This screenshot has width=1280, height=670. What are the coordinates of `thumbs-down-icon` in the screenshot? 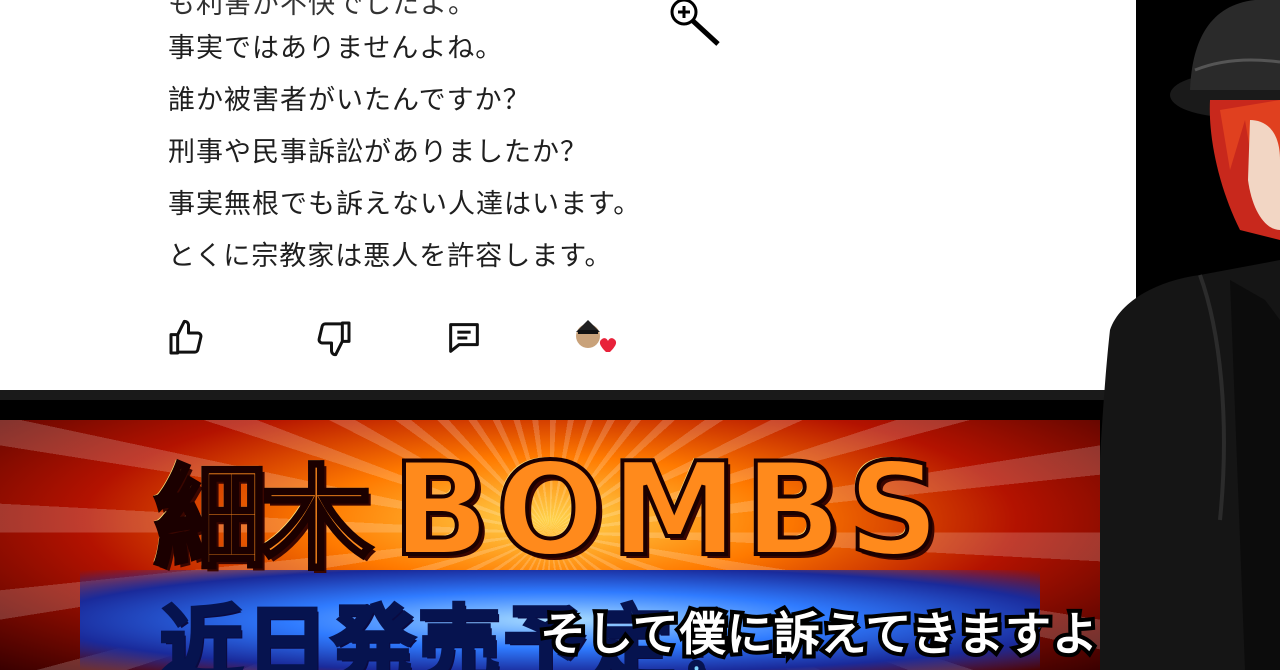 It's located at (334, 339).